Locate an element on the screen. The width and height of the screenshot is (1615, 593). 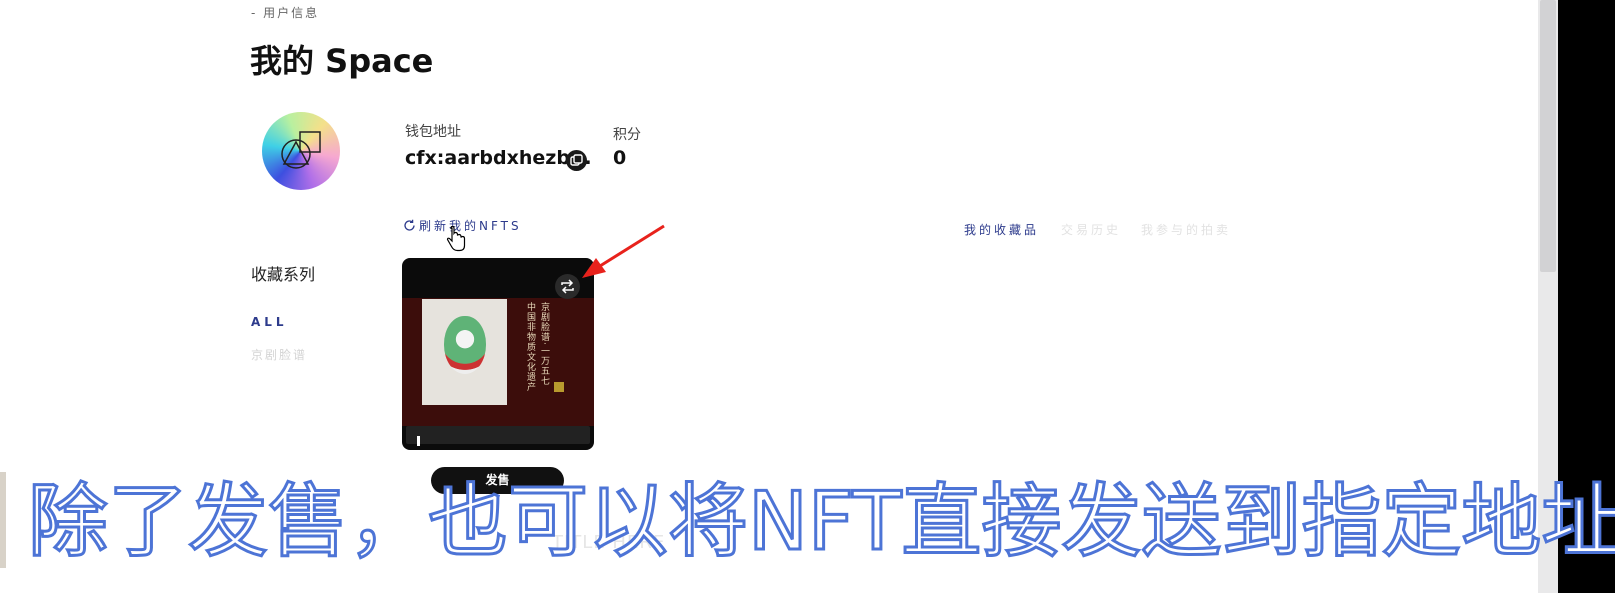
transfer-nft-button is located at coordinates (567, 286).